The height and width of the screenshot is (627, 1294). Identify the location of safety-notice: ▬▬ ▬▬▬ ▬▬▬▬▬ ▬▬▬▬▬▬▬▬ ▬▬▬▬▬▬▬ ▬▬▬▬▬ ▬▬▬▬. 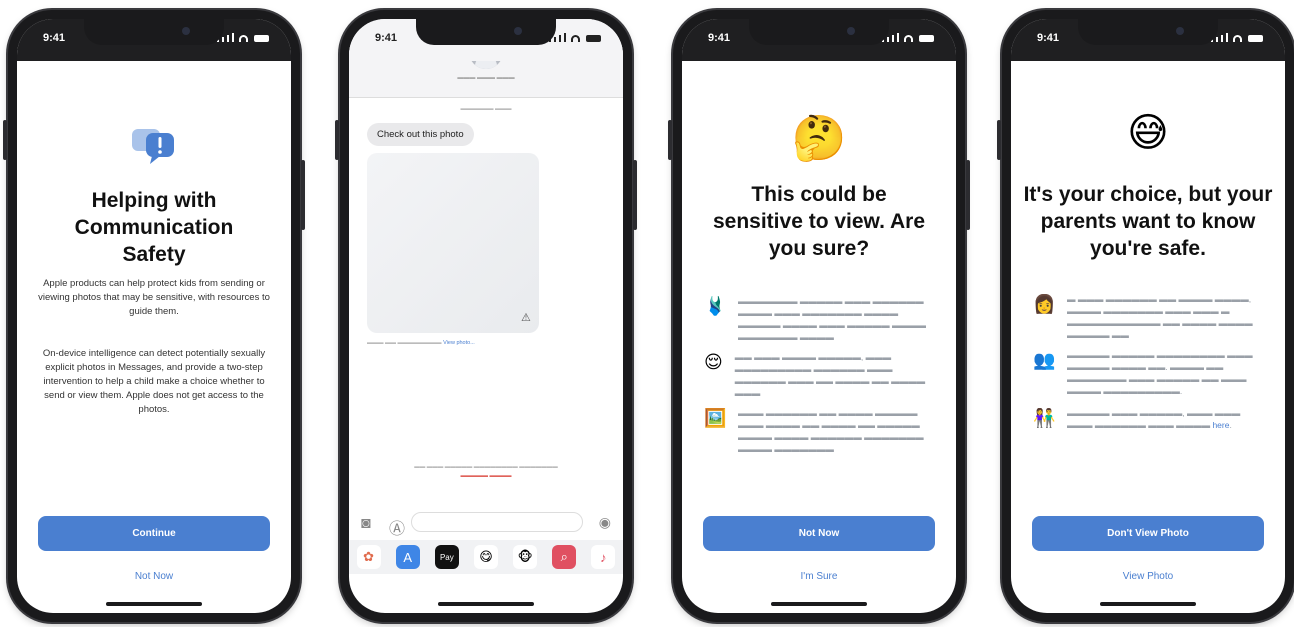
(486, 472).